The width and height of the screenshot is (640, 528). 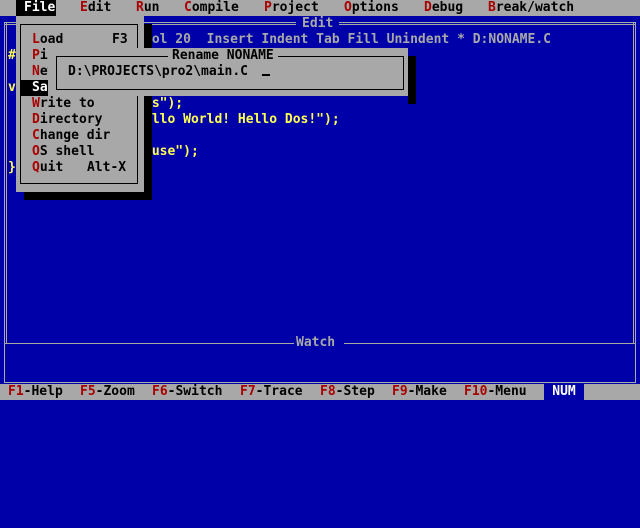 I want to click on edit-window-right-border, so click(x=634, y=183).